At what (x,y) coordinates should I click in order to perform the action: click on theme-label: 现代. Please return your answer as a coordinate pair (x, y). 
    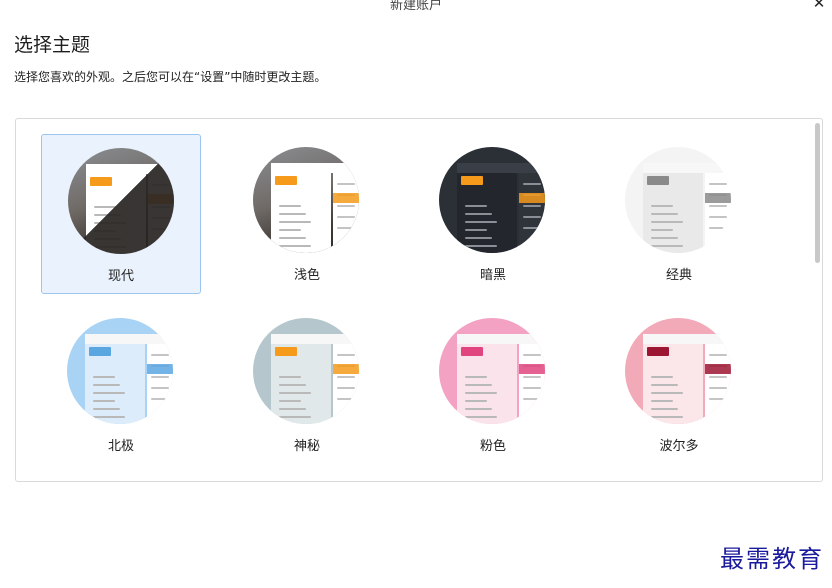
    Looking at the image, I should click on (120, 276).